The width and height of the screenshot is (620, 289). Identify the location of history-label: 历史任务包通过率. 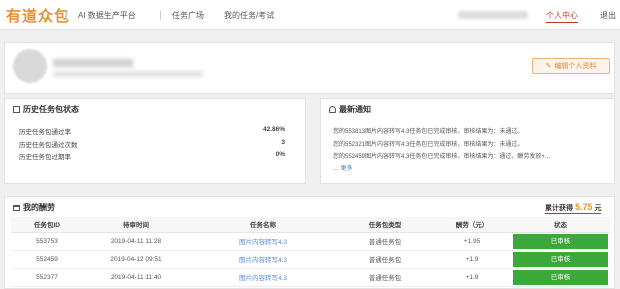
(45, 132).